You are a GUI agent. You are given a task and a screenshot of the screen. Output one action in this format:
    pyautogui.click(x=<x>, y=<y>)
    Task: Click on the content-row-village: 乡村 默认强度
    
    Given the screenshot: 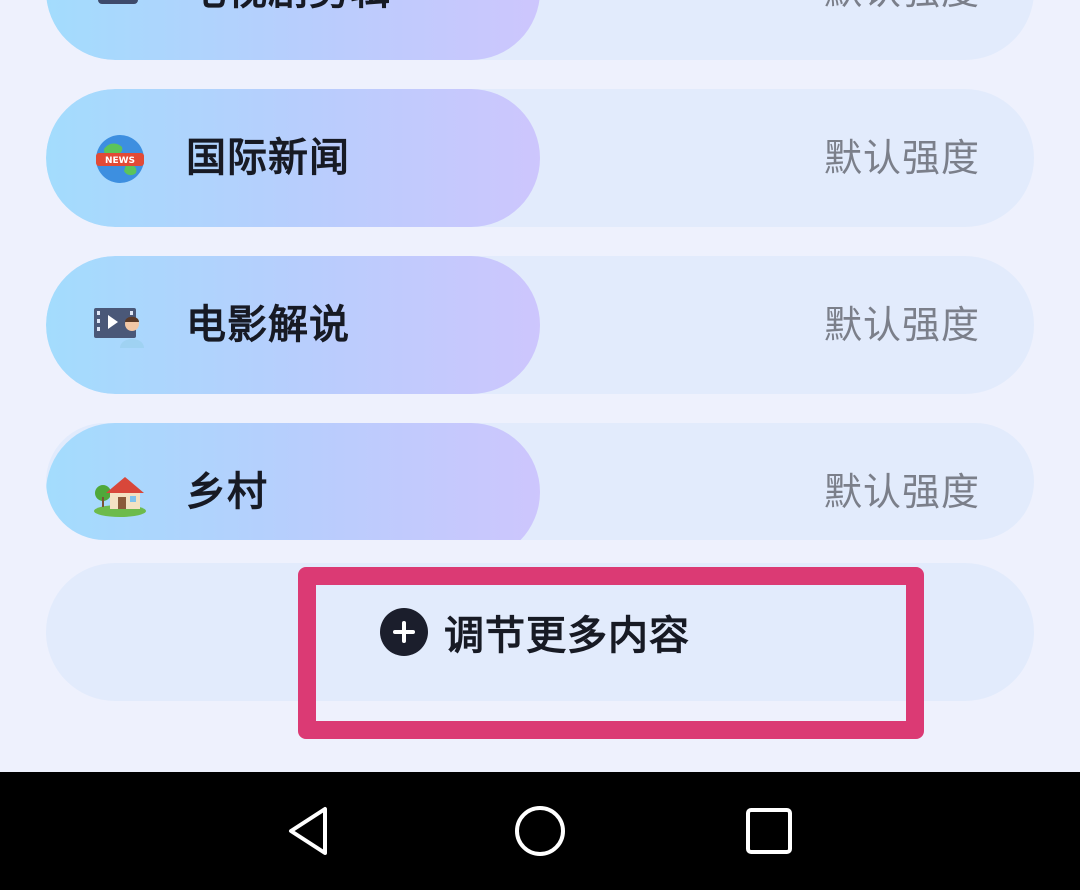 What is the action you would take?
    pyautogui.click(x=540, y=481)
    